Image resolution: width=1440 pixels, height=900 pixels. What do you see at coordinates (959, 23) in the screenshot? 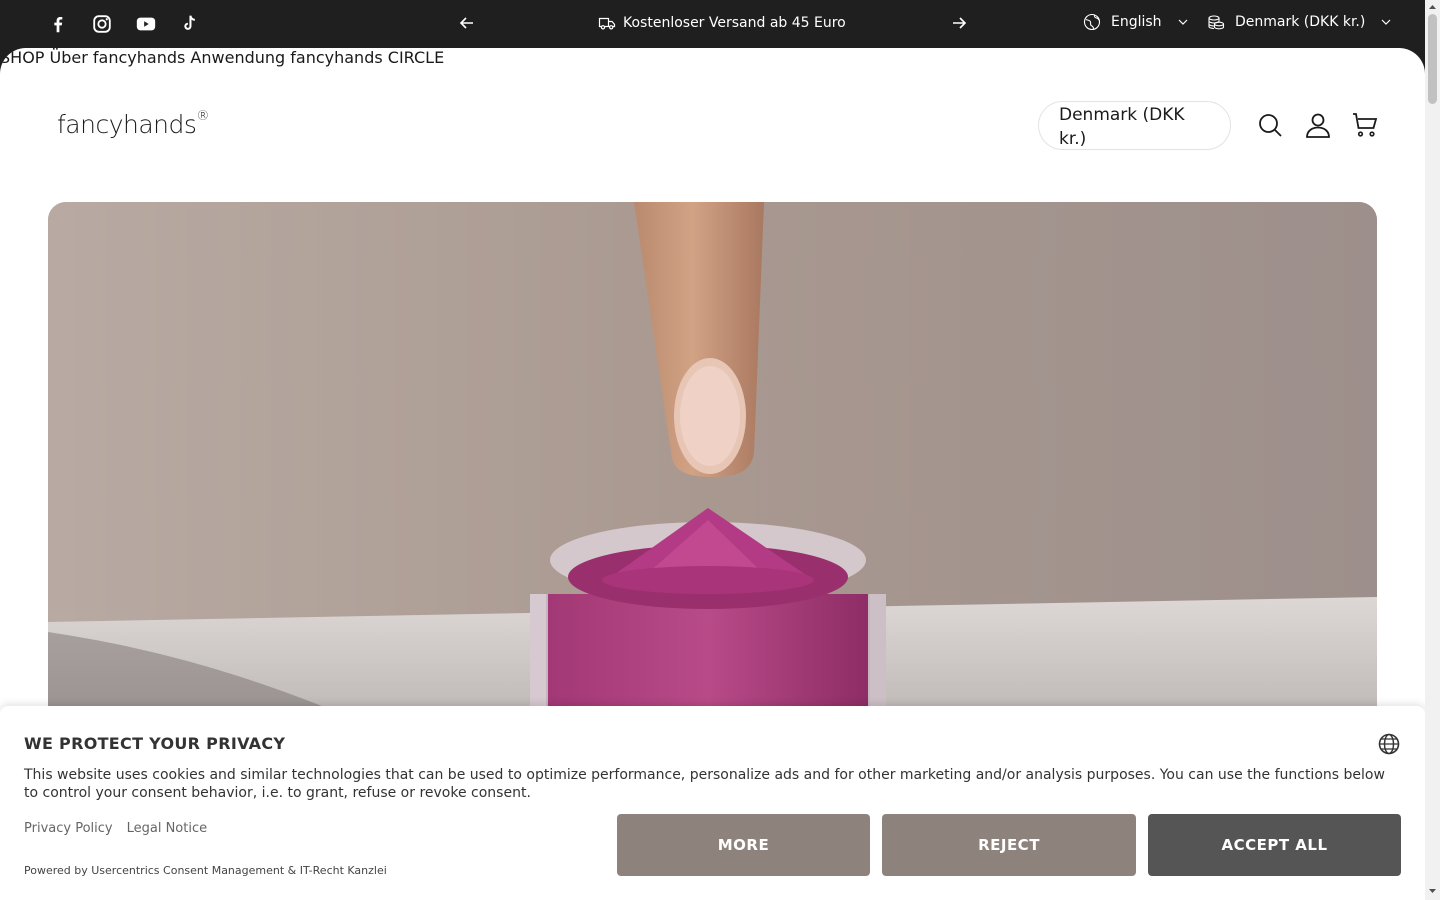
I see `next-arrow-icon` at bounding box center [959, 23].